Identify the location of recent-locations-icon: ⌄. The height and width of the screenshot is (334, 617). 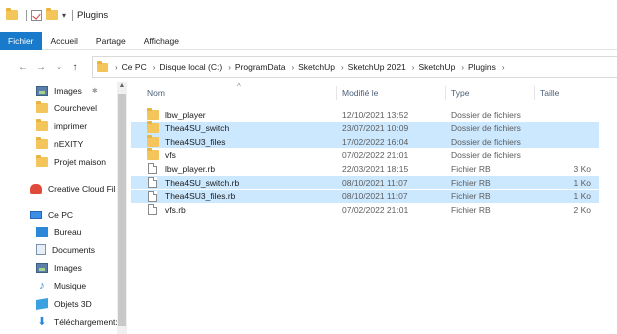
(59, 67).